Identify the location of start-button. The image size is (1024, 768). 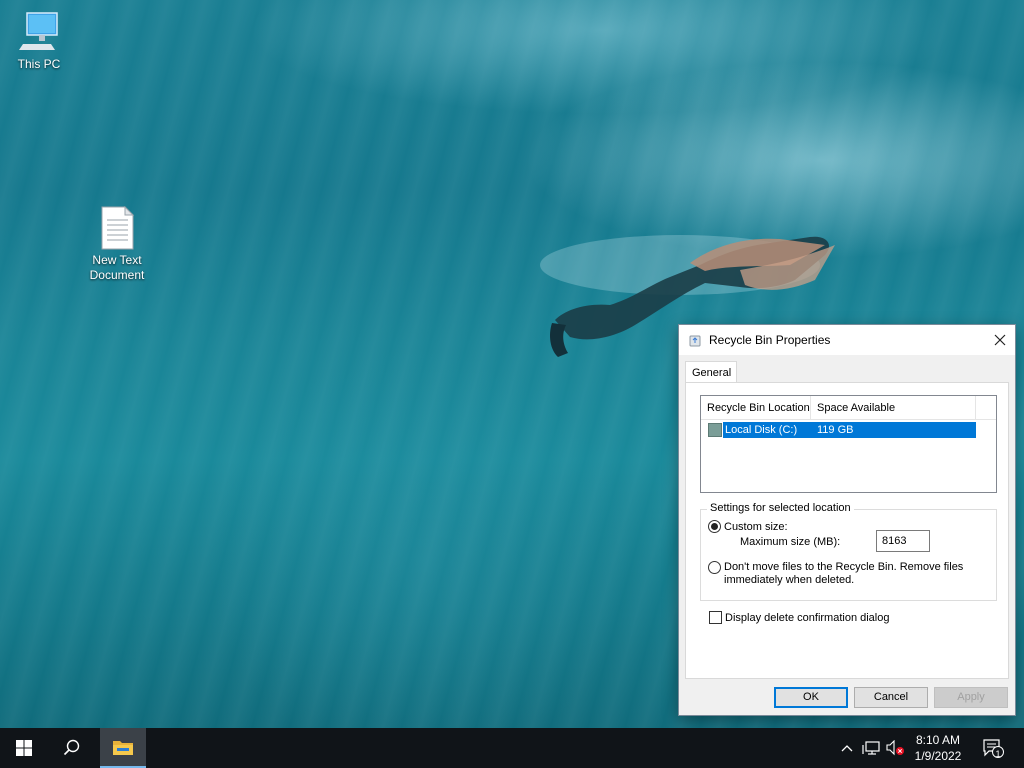
(24, 748).